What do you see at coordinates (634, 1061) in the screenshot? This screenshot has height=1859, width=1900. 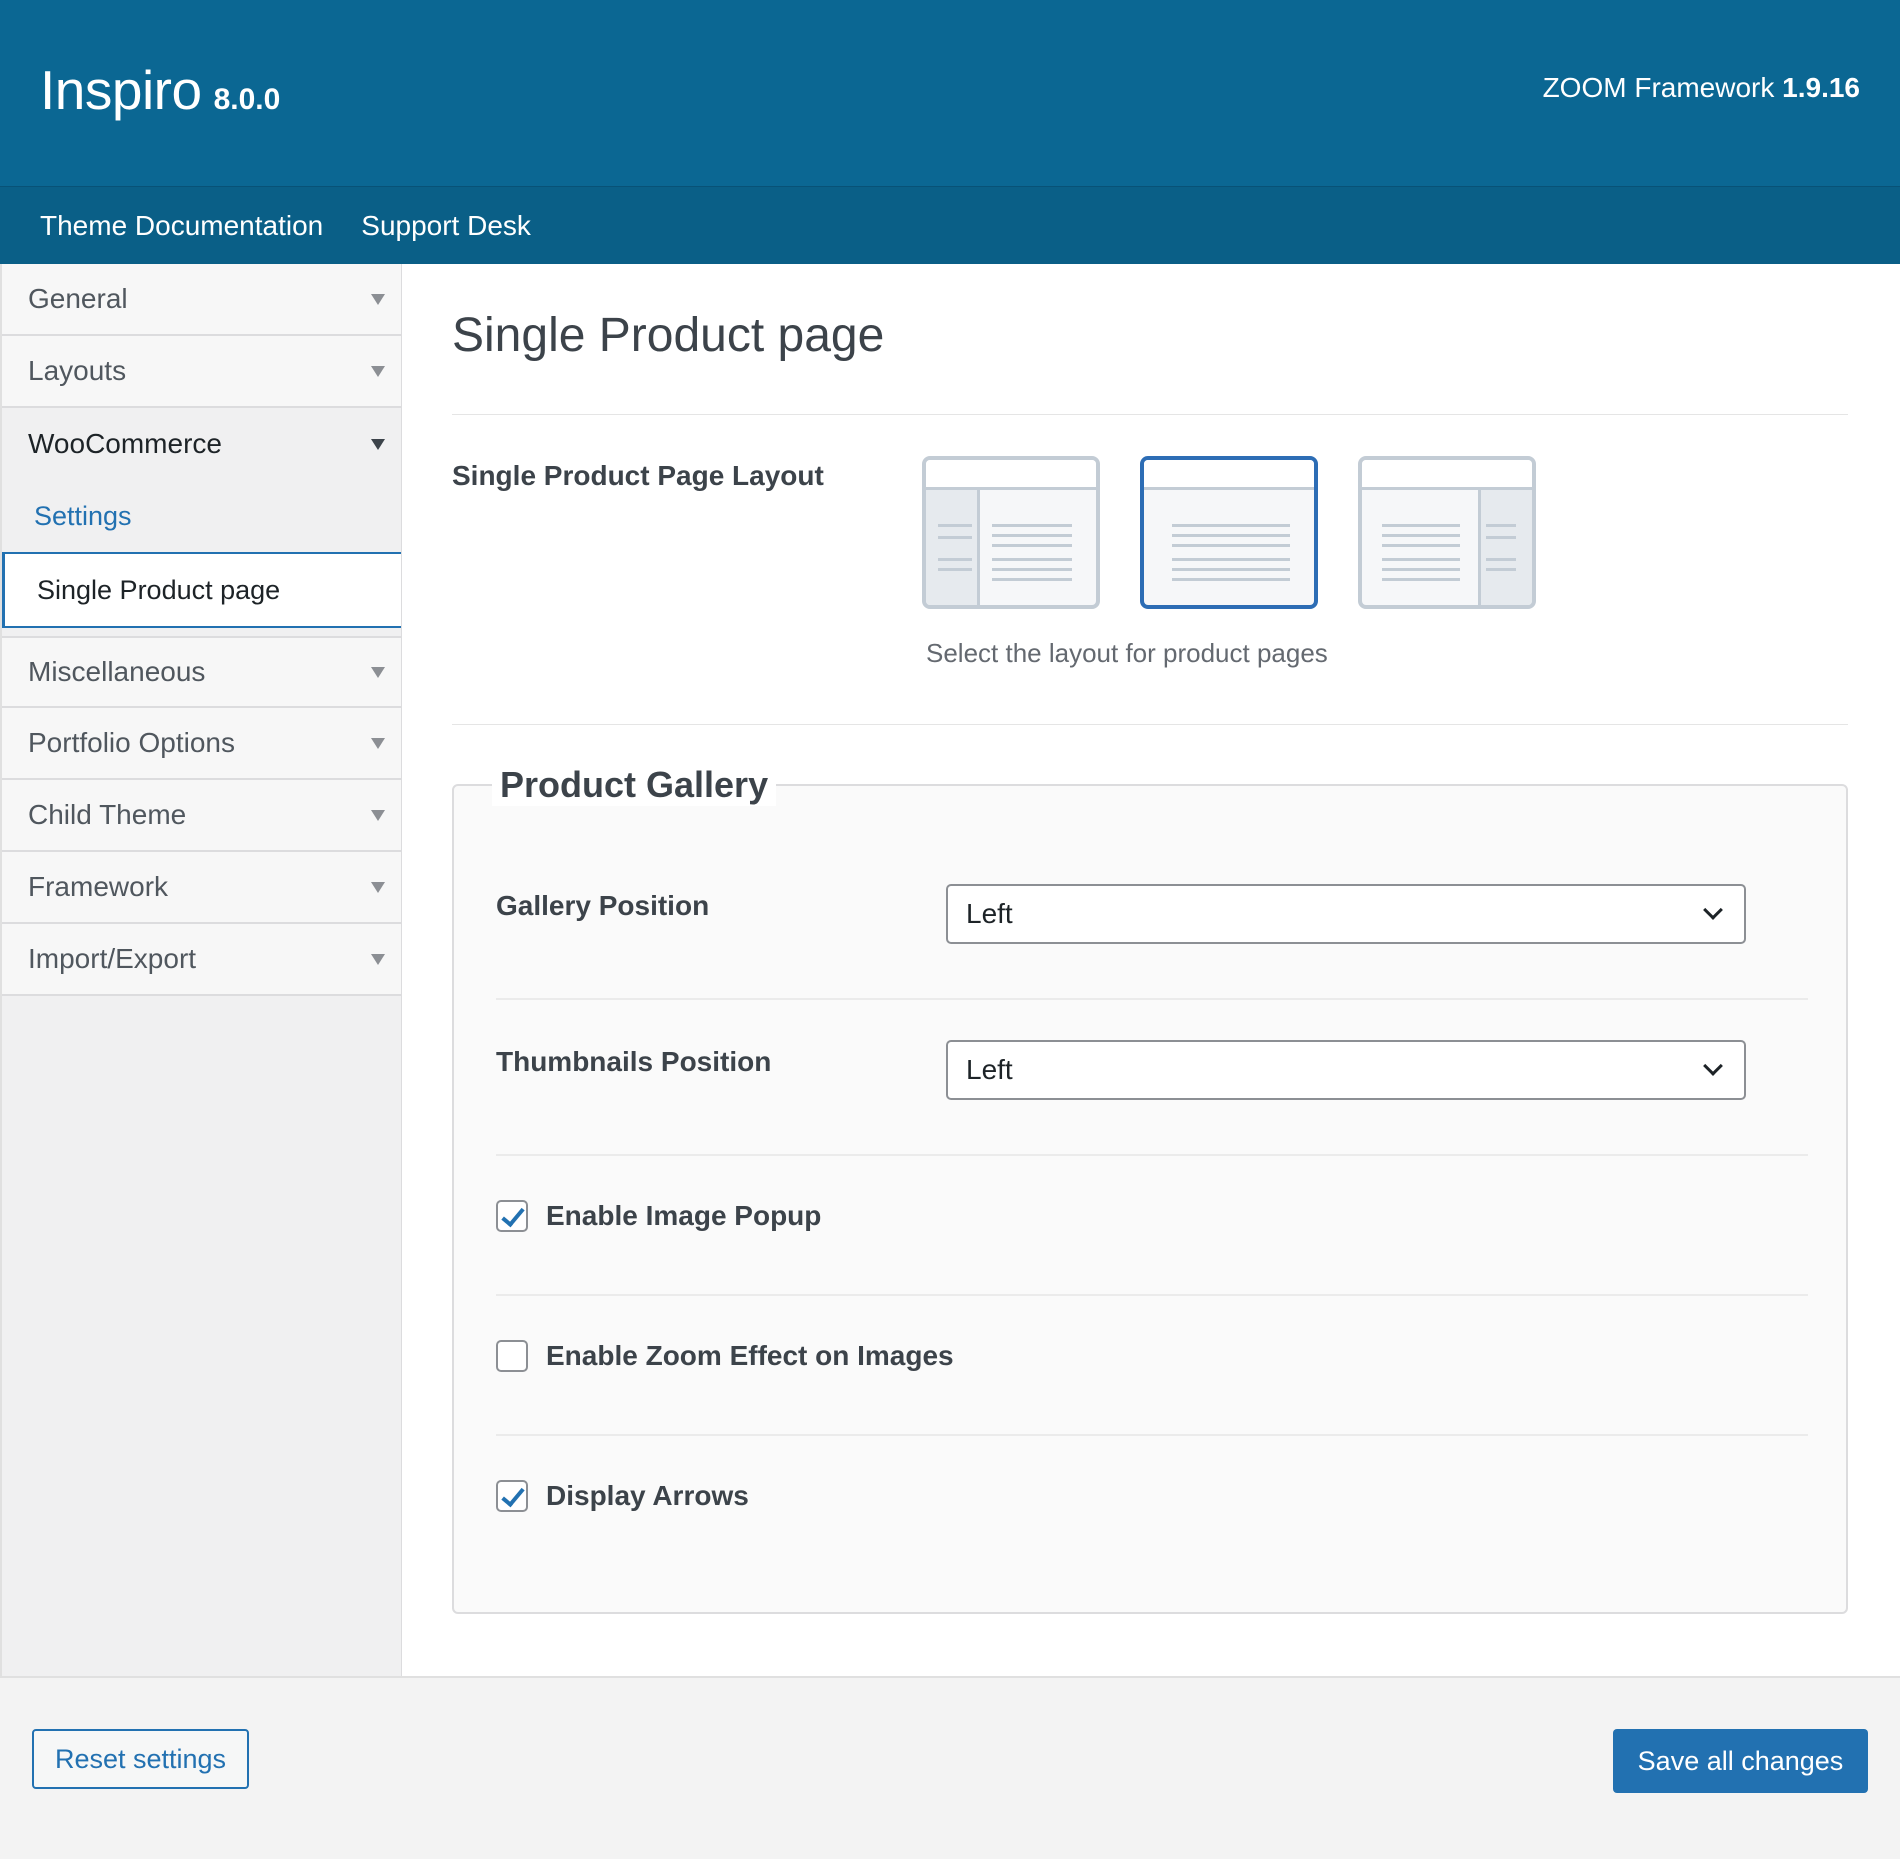 I see `thumbnails-position-label: Thumbnails Position` at bounding box center [634, 1061].